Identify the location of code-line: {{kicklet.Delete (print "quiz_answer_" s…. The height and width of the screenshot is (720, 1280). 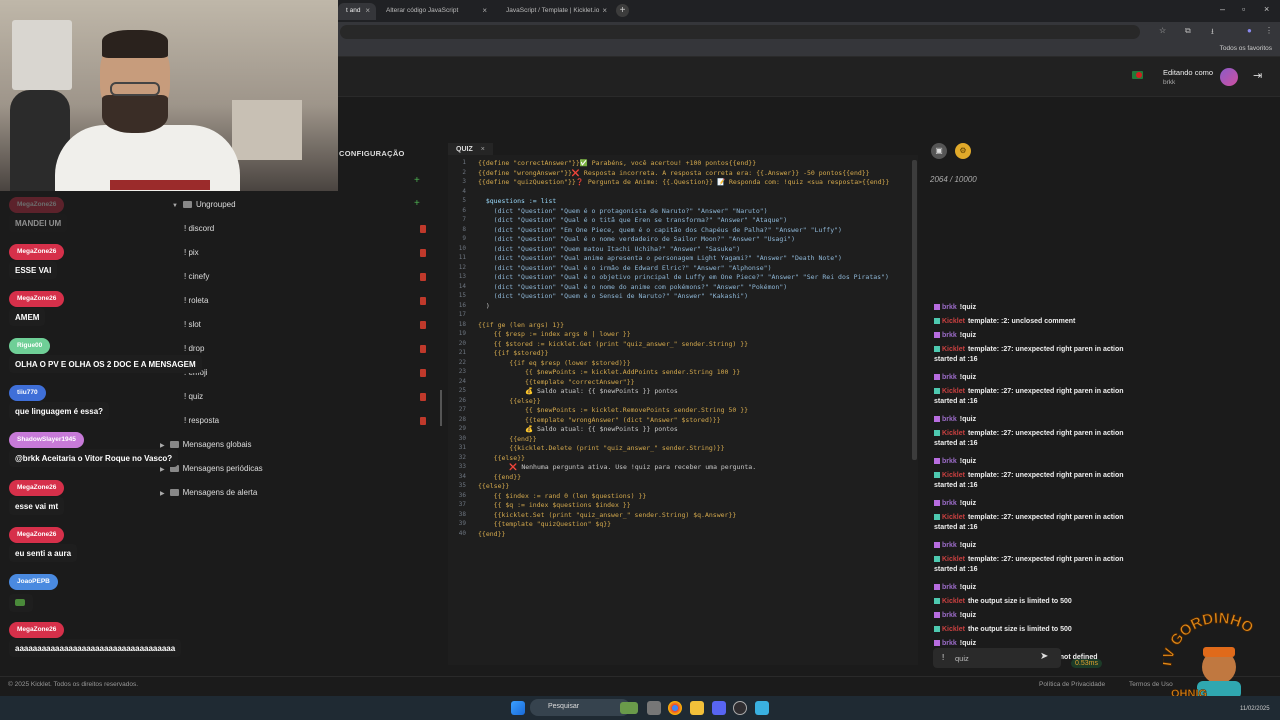
(601, 448).